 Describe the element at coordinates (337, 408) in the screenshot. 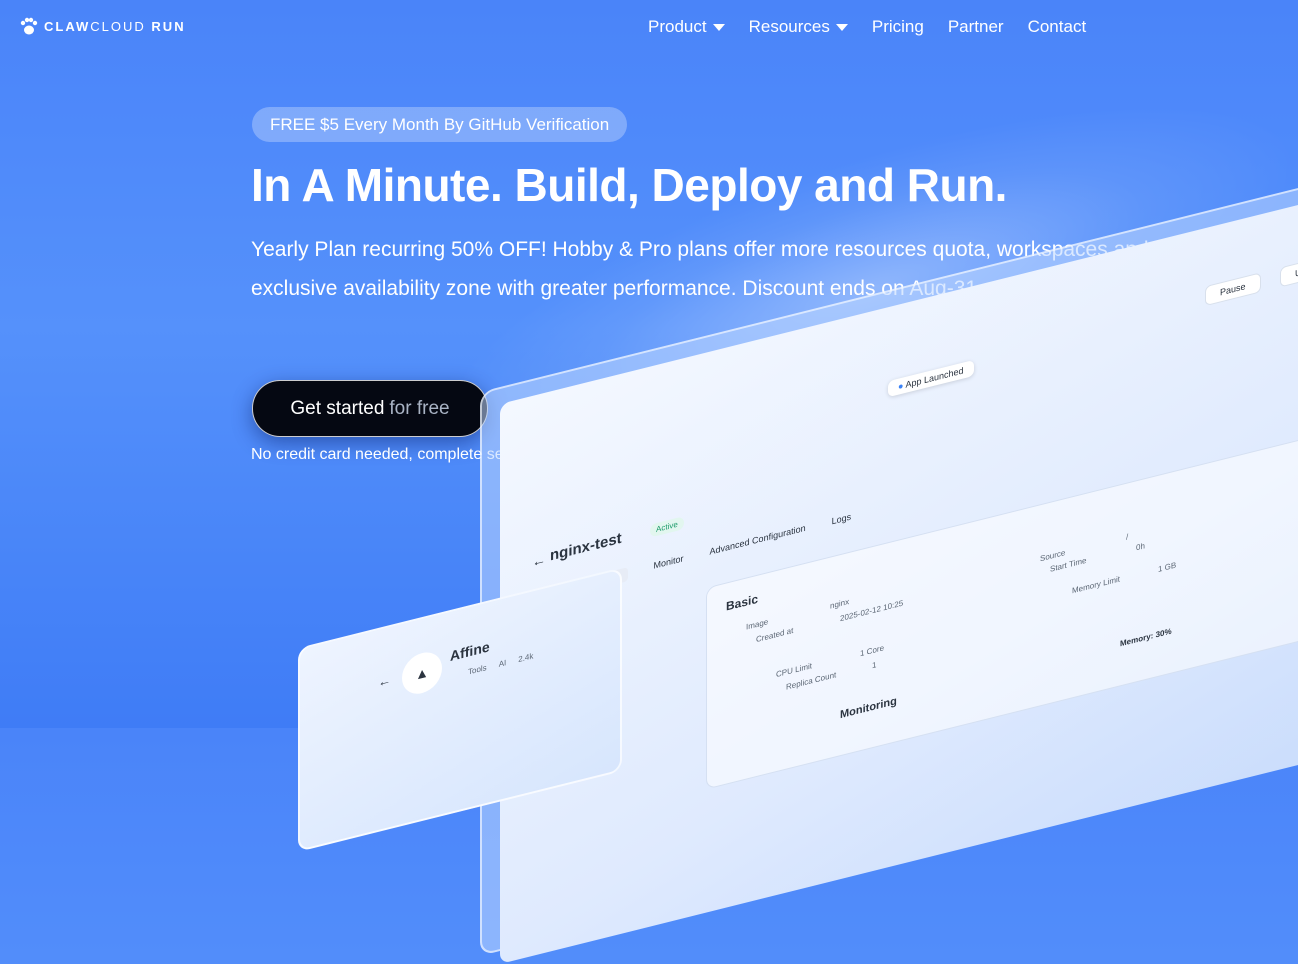

I see `cta-primary-text: Get started` at that location.